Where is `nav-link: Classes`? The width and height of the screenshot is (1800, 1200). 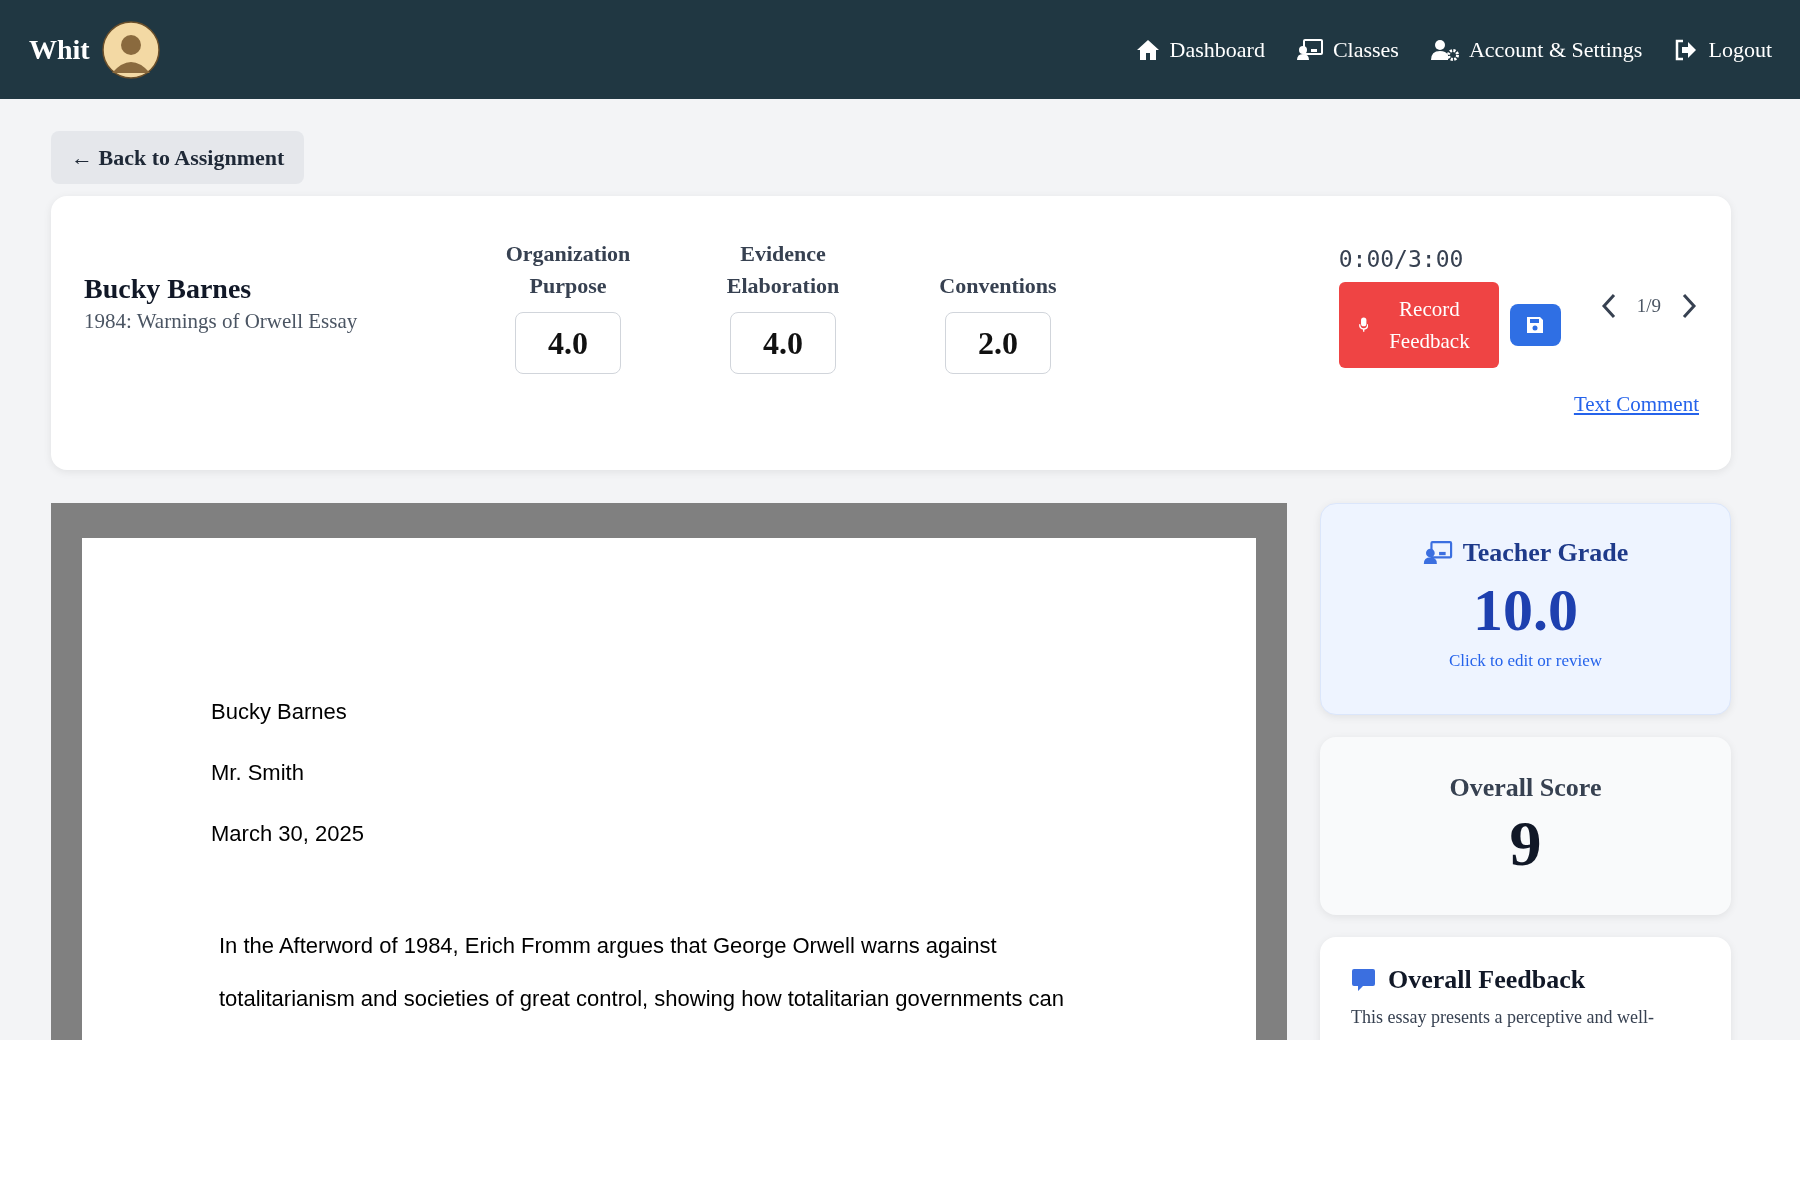
nav-link: Classes is located at coordinates (1347, 49).